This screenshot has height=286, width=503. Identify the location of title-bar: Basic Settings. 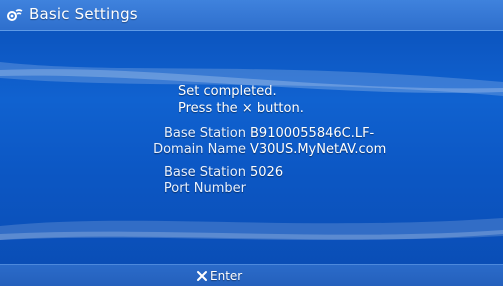
(251, 15).